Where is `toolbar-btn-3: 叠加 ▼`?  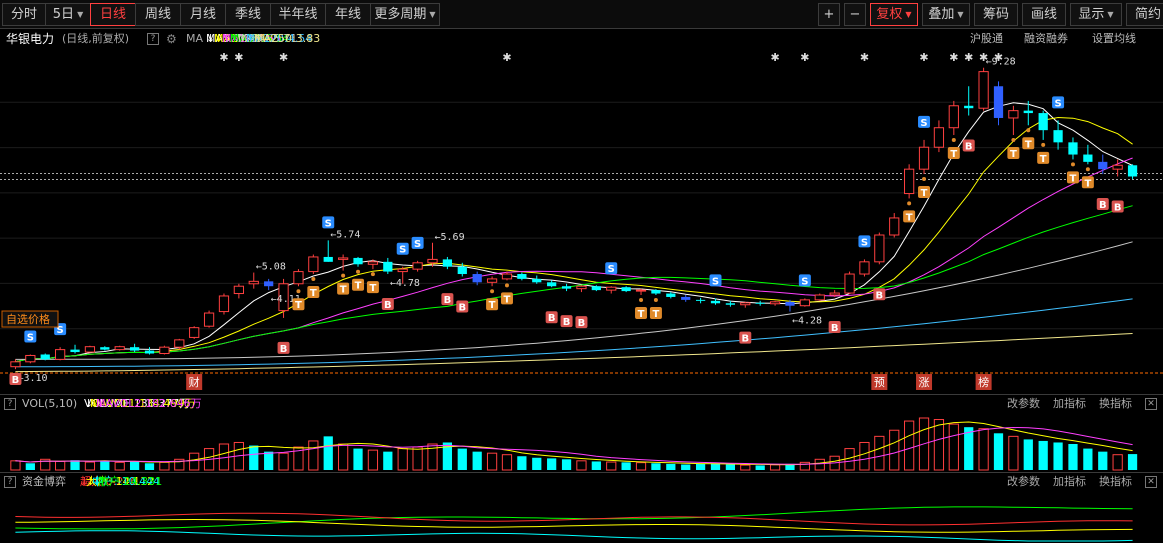
toolbar-btn-3: 叠加 ▼ is located at coordinates (946, 14).